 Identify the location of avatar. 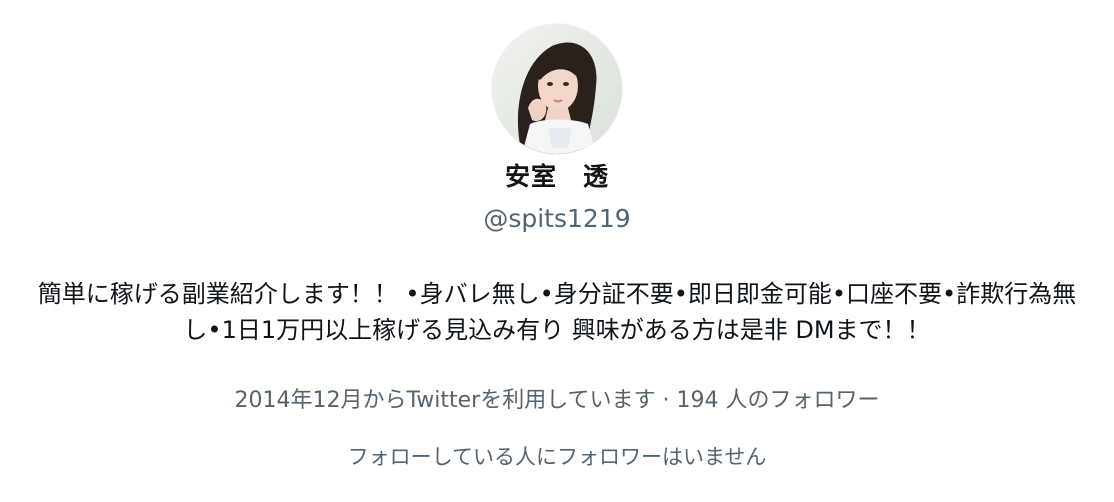
(557, 89).